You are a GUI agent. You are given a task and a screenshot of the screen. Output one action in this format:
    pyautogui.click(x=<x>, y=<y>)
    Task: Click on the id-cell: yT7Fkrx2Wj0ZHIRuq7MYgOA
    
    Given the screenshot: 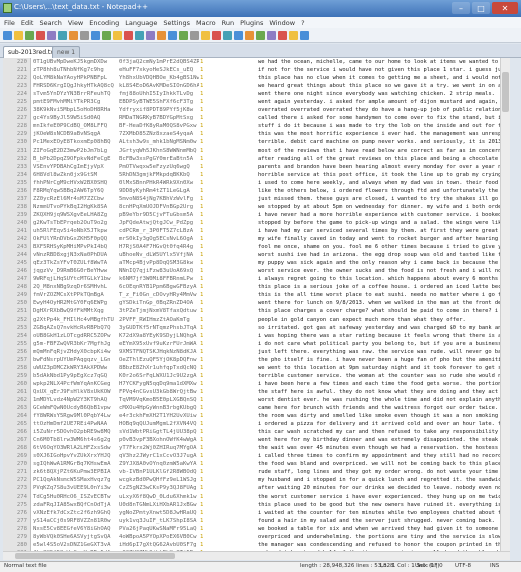 What is the action you would take?
    pyautogui.click(x=158, y=448)
    